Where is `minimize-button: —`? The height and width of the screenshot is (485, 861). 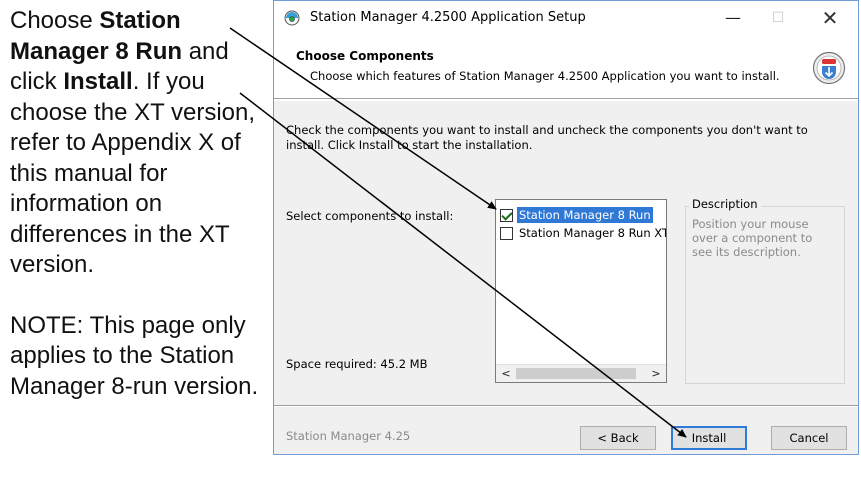
minimize-button: — is located at coordinates (733, 18).